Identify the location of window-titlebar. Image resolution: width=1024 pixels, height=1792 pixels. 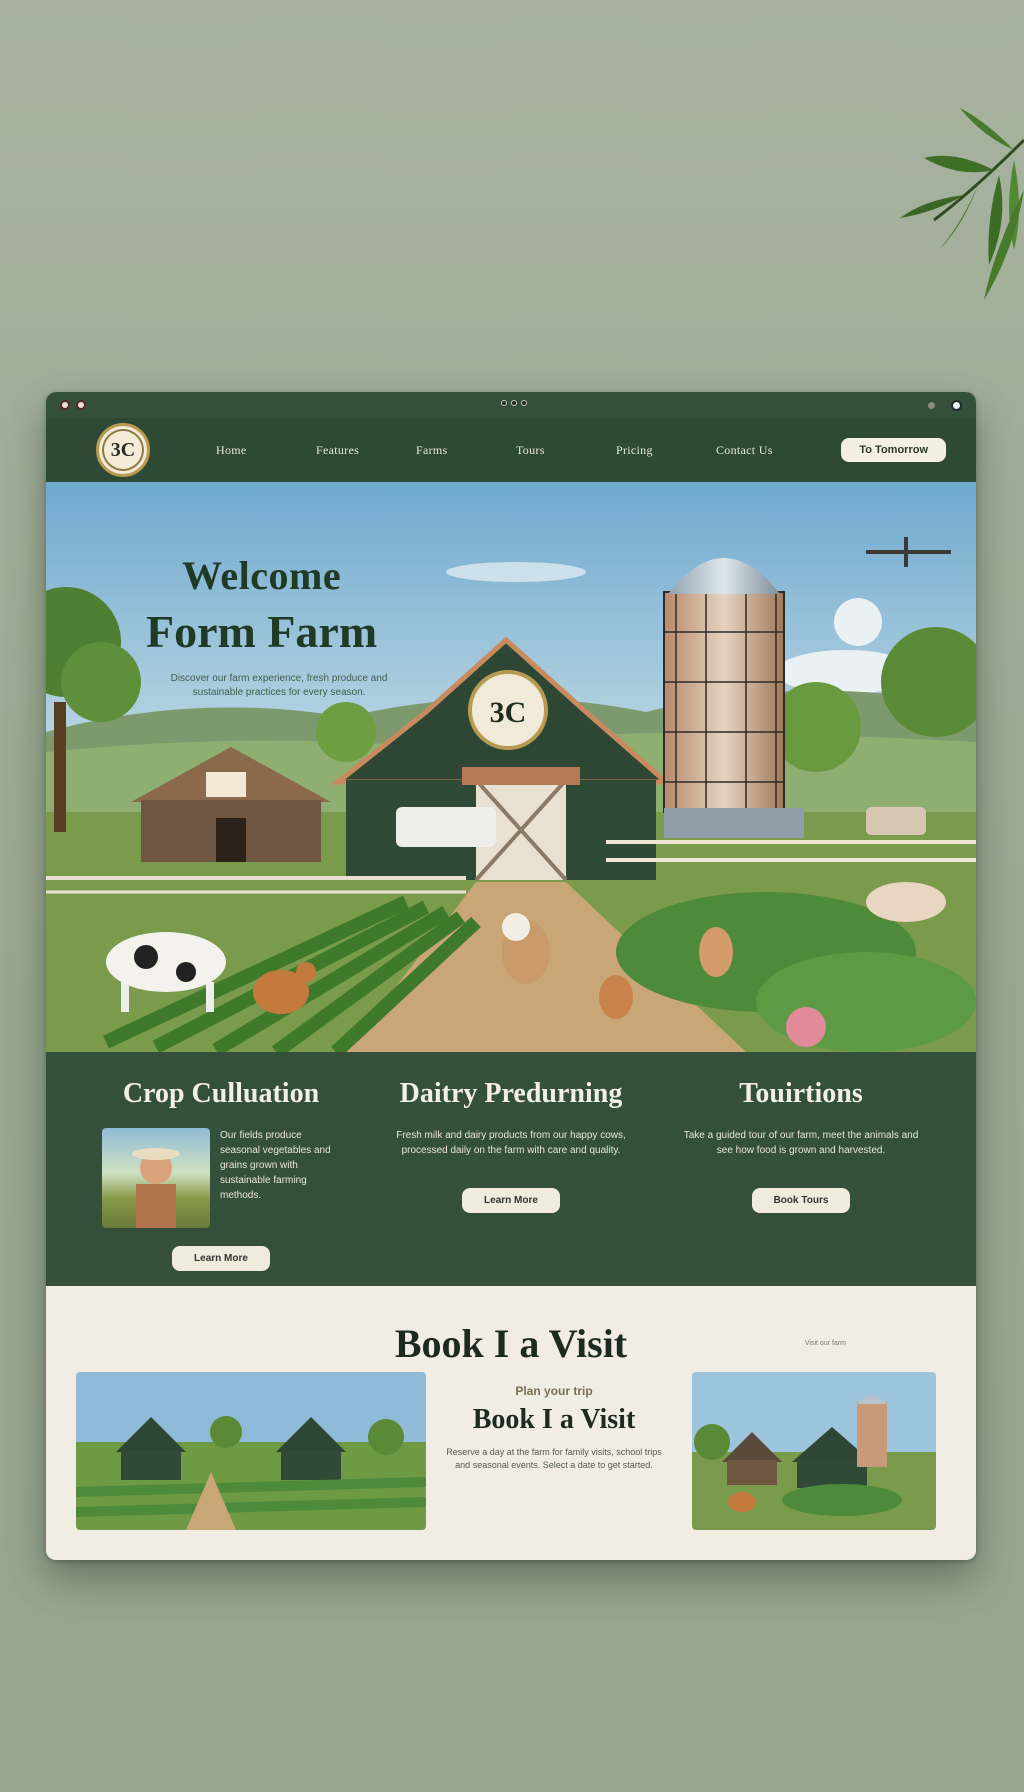
(511, 405).